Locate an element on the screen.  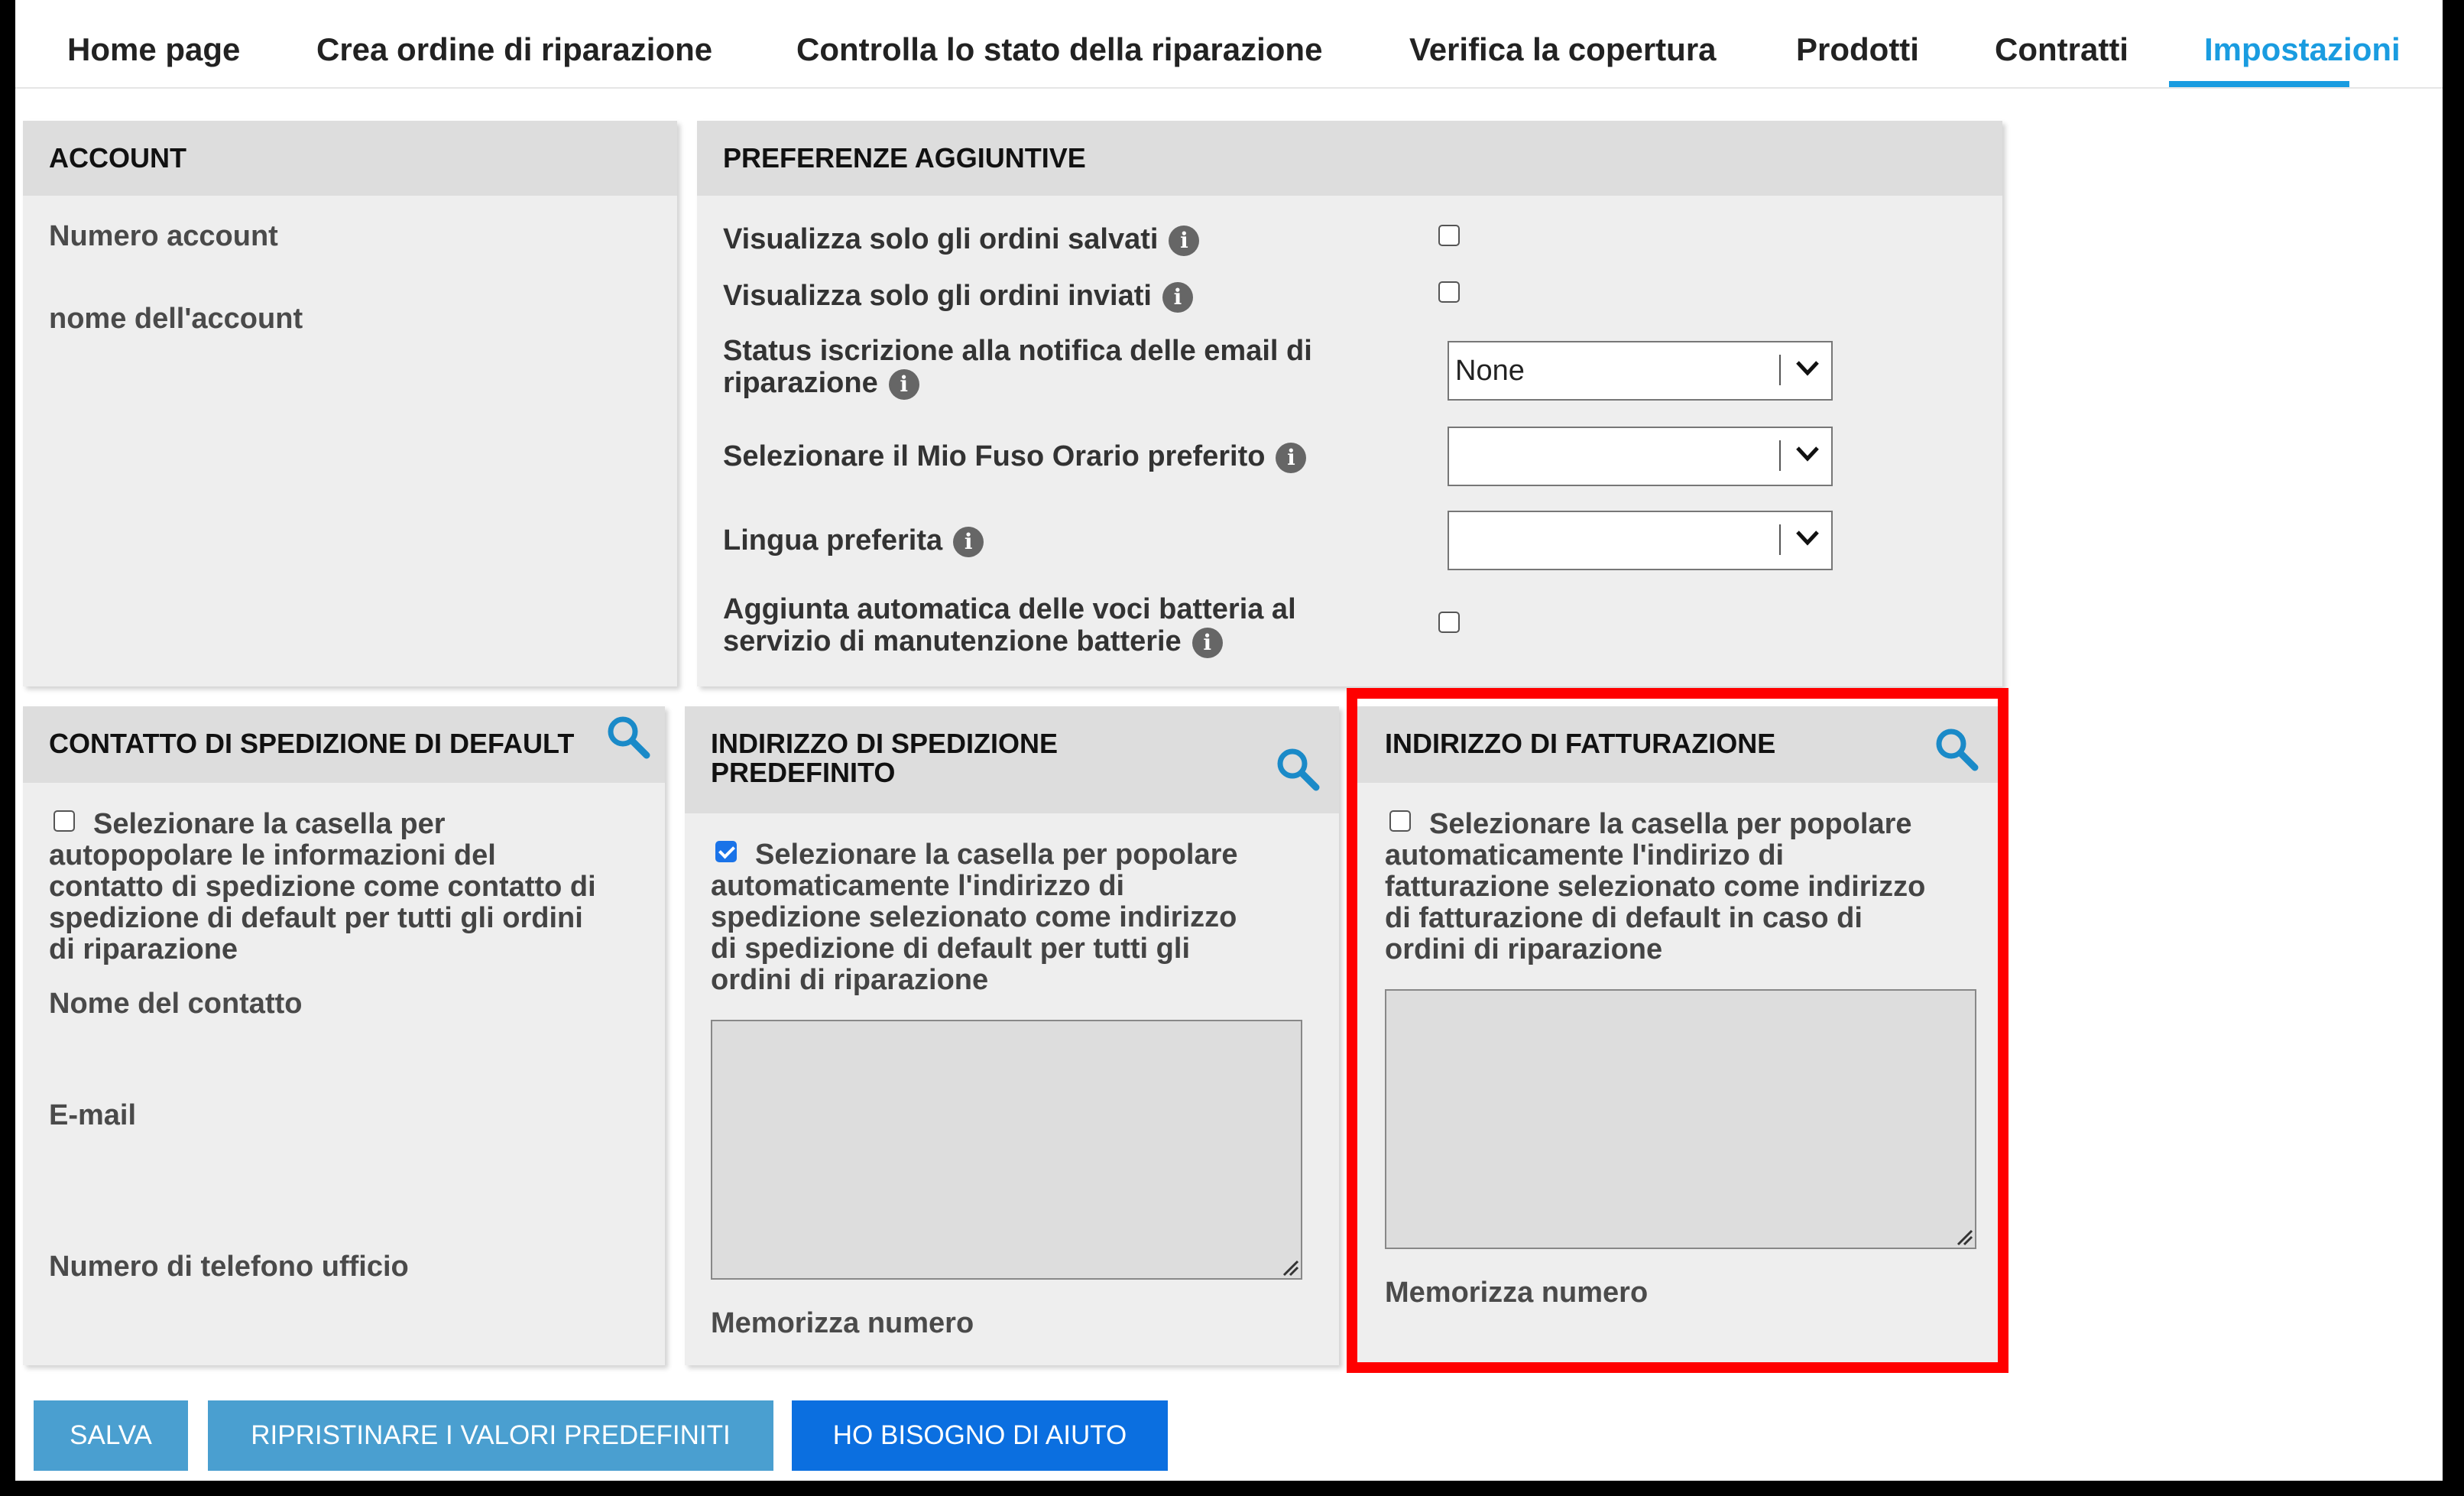
desc-line: automaticamente l'indirizzo di is located at coordinates (918, 886).